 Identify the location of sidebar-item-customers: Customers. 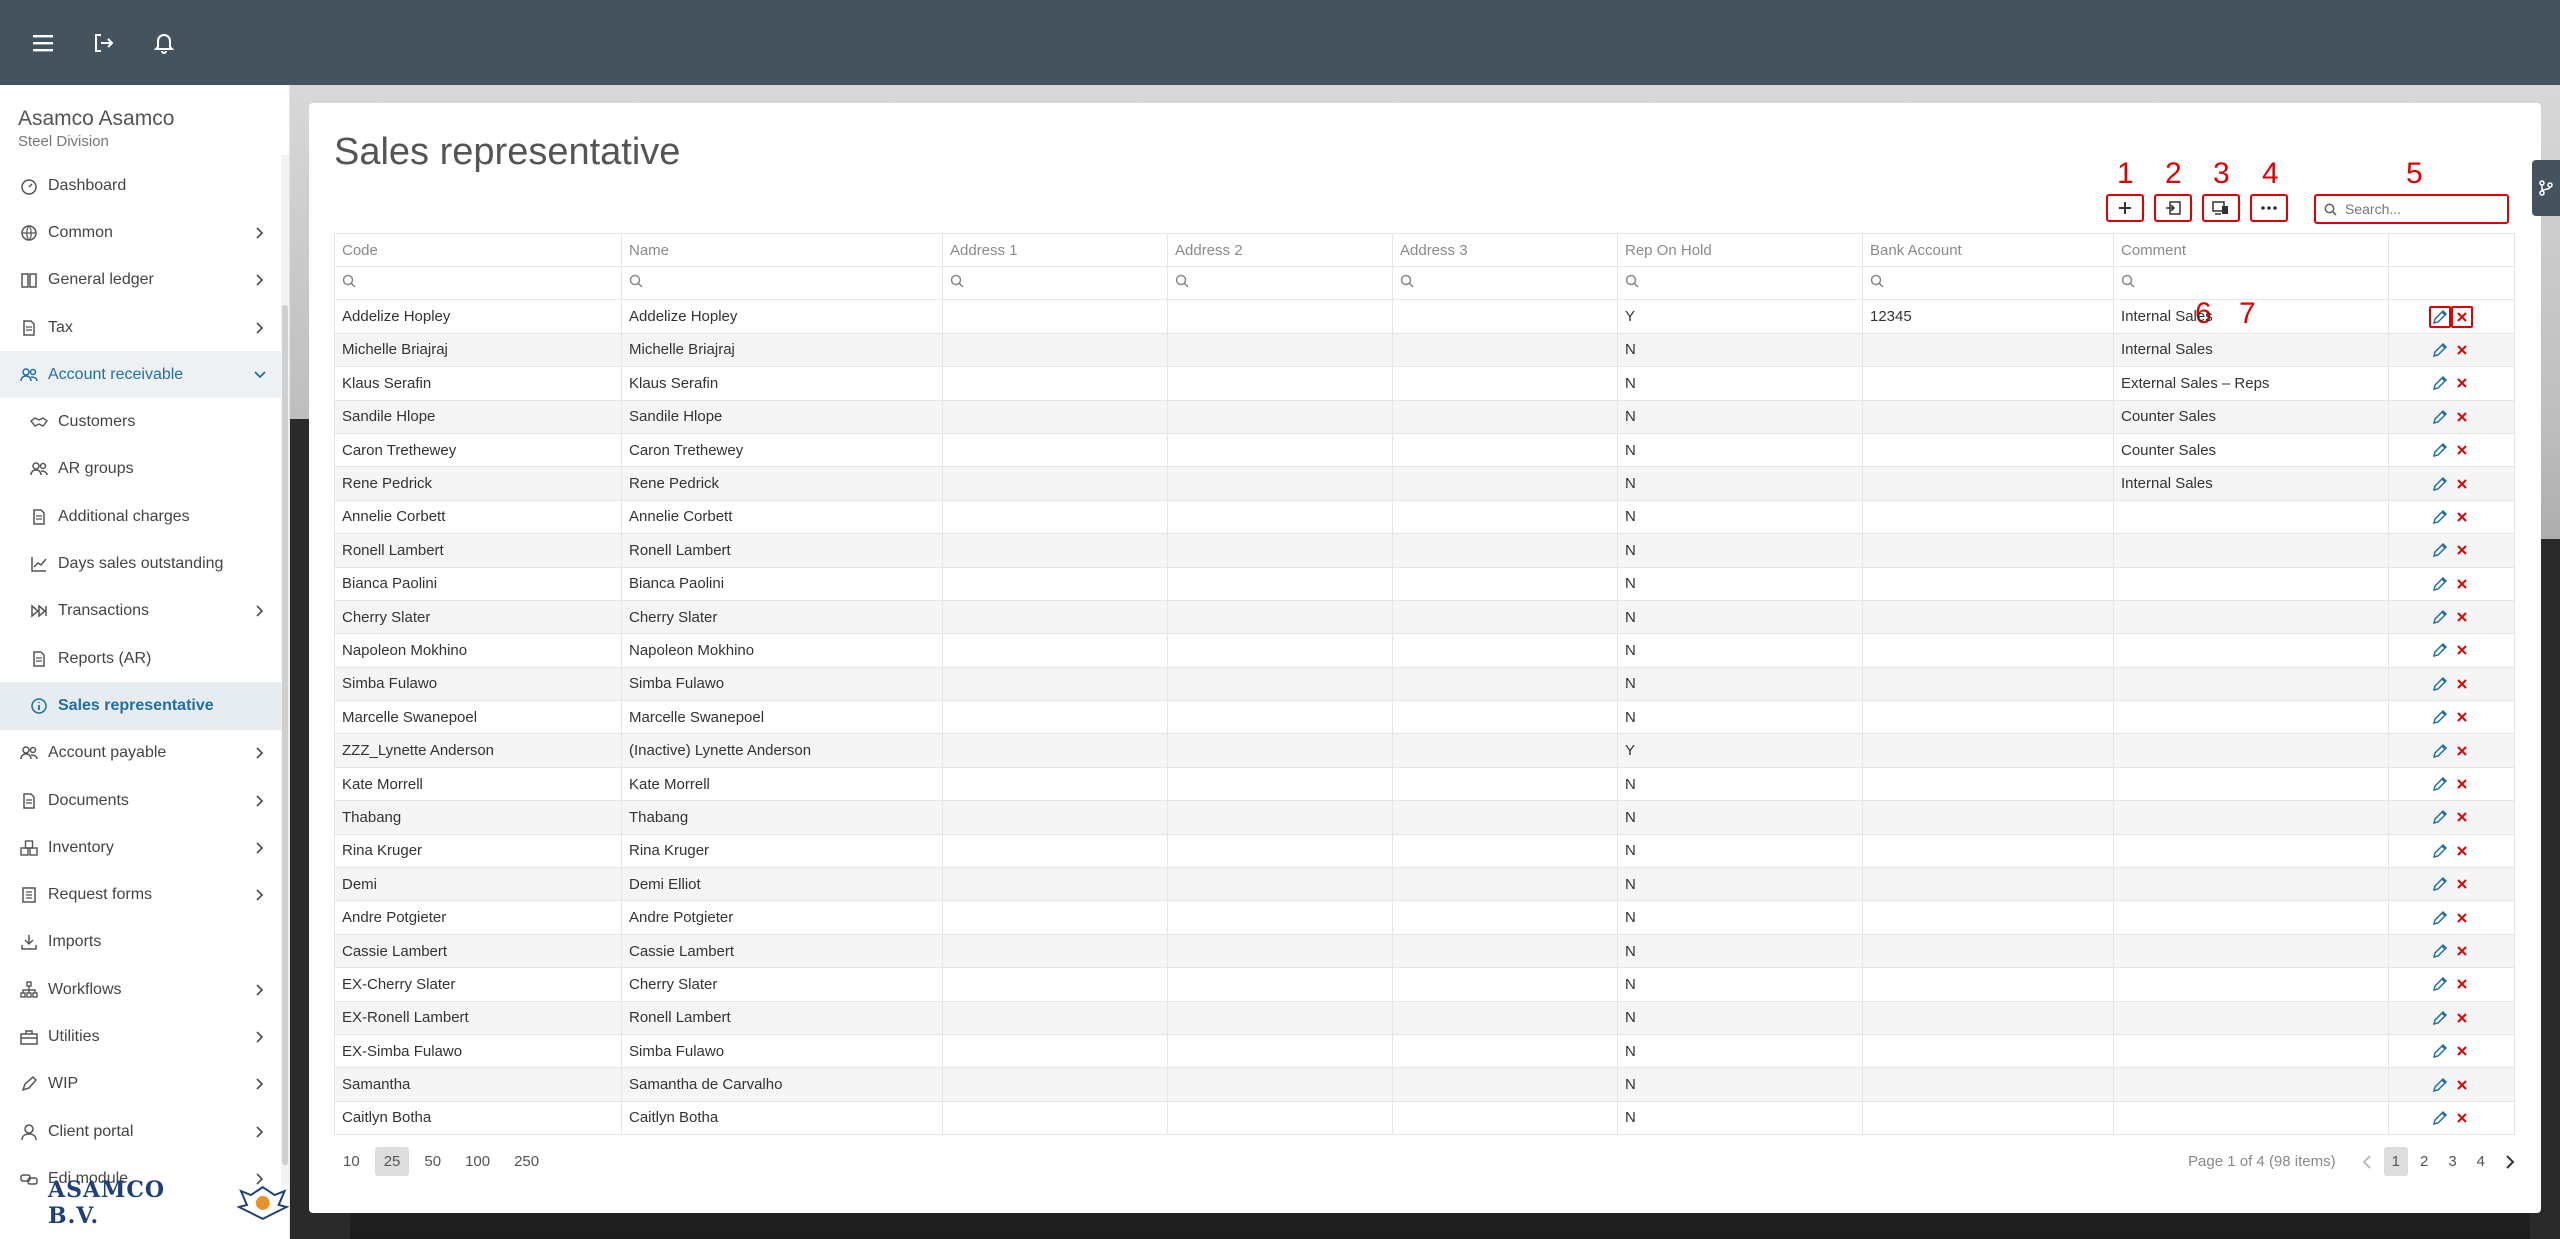
(144, 421).